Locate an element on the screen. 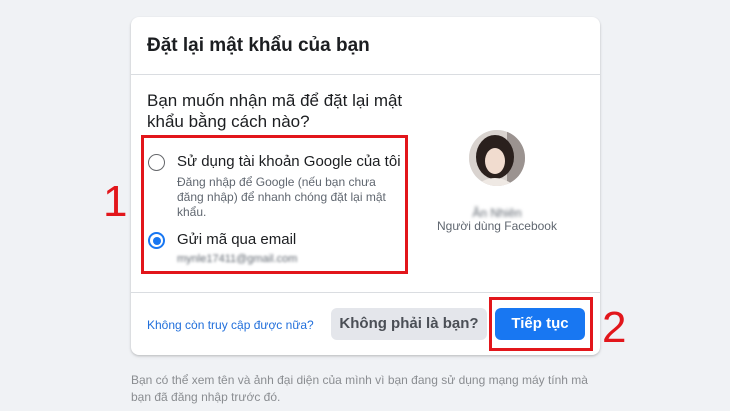 The image size is (730, 411). card-title: Đặt lại mật khẩu của bạn is located at coordinates (258, 45).